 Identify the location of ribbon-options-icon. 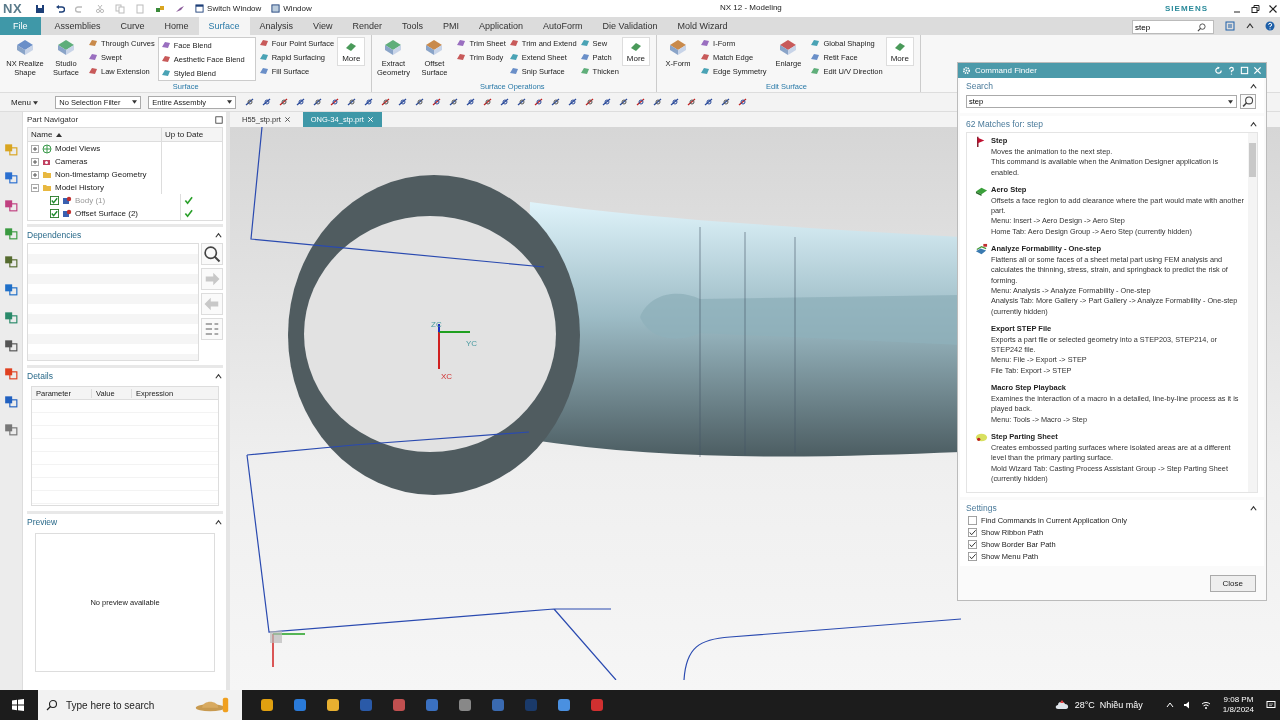
(1230, 26).